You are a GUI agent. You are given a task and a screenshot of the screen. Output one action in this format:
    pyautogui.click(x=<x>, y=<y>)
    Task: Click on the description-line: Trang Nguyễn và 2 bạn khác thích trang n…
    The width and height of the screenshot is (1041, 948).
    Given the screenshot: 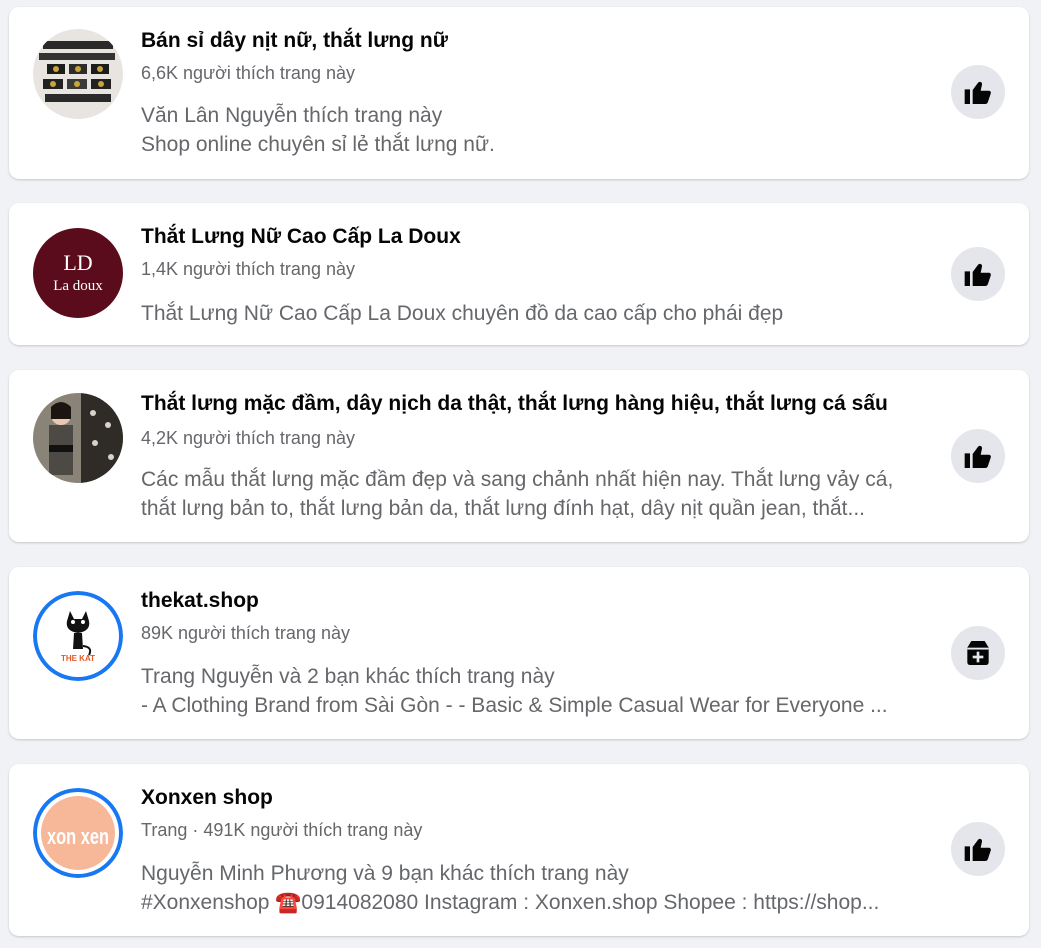 What is the action you would take?
    pyautogui.click(x=348, y=676)
    